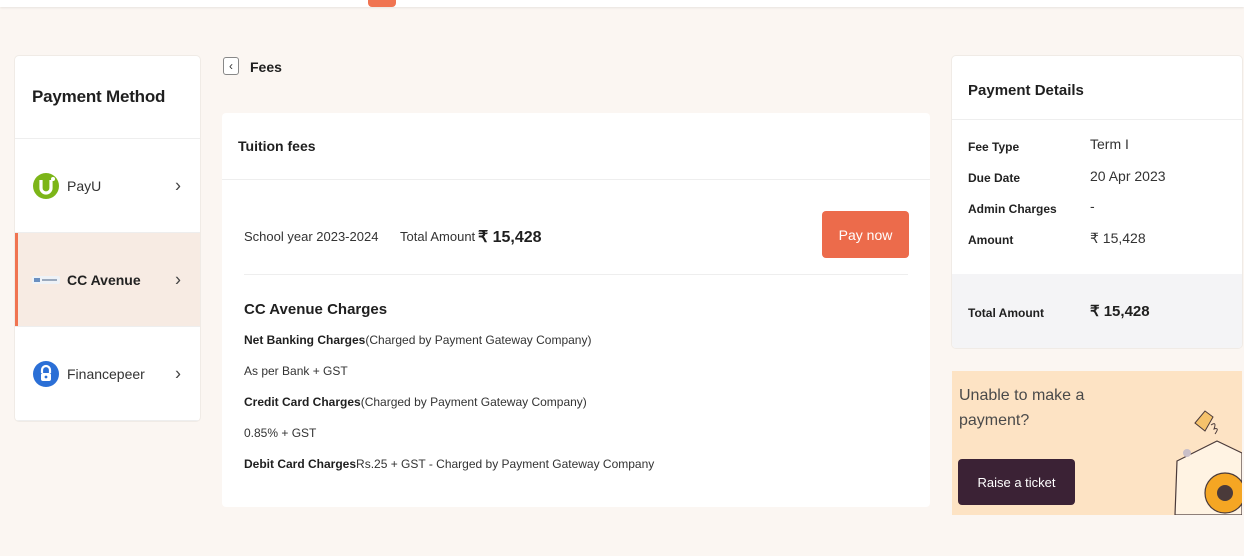 The width and height of the screenshot is (1244, 556). Describe the element at coordinates (994, 178) in the screenshot. I see `due-date-label: Due Date` at that location.